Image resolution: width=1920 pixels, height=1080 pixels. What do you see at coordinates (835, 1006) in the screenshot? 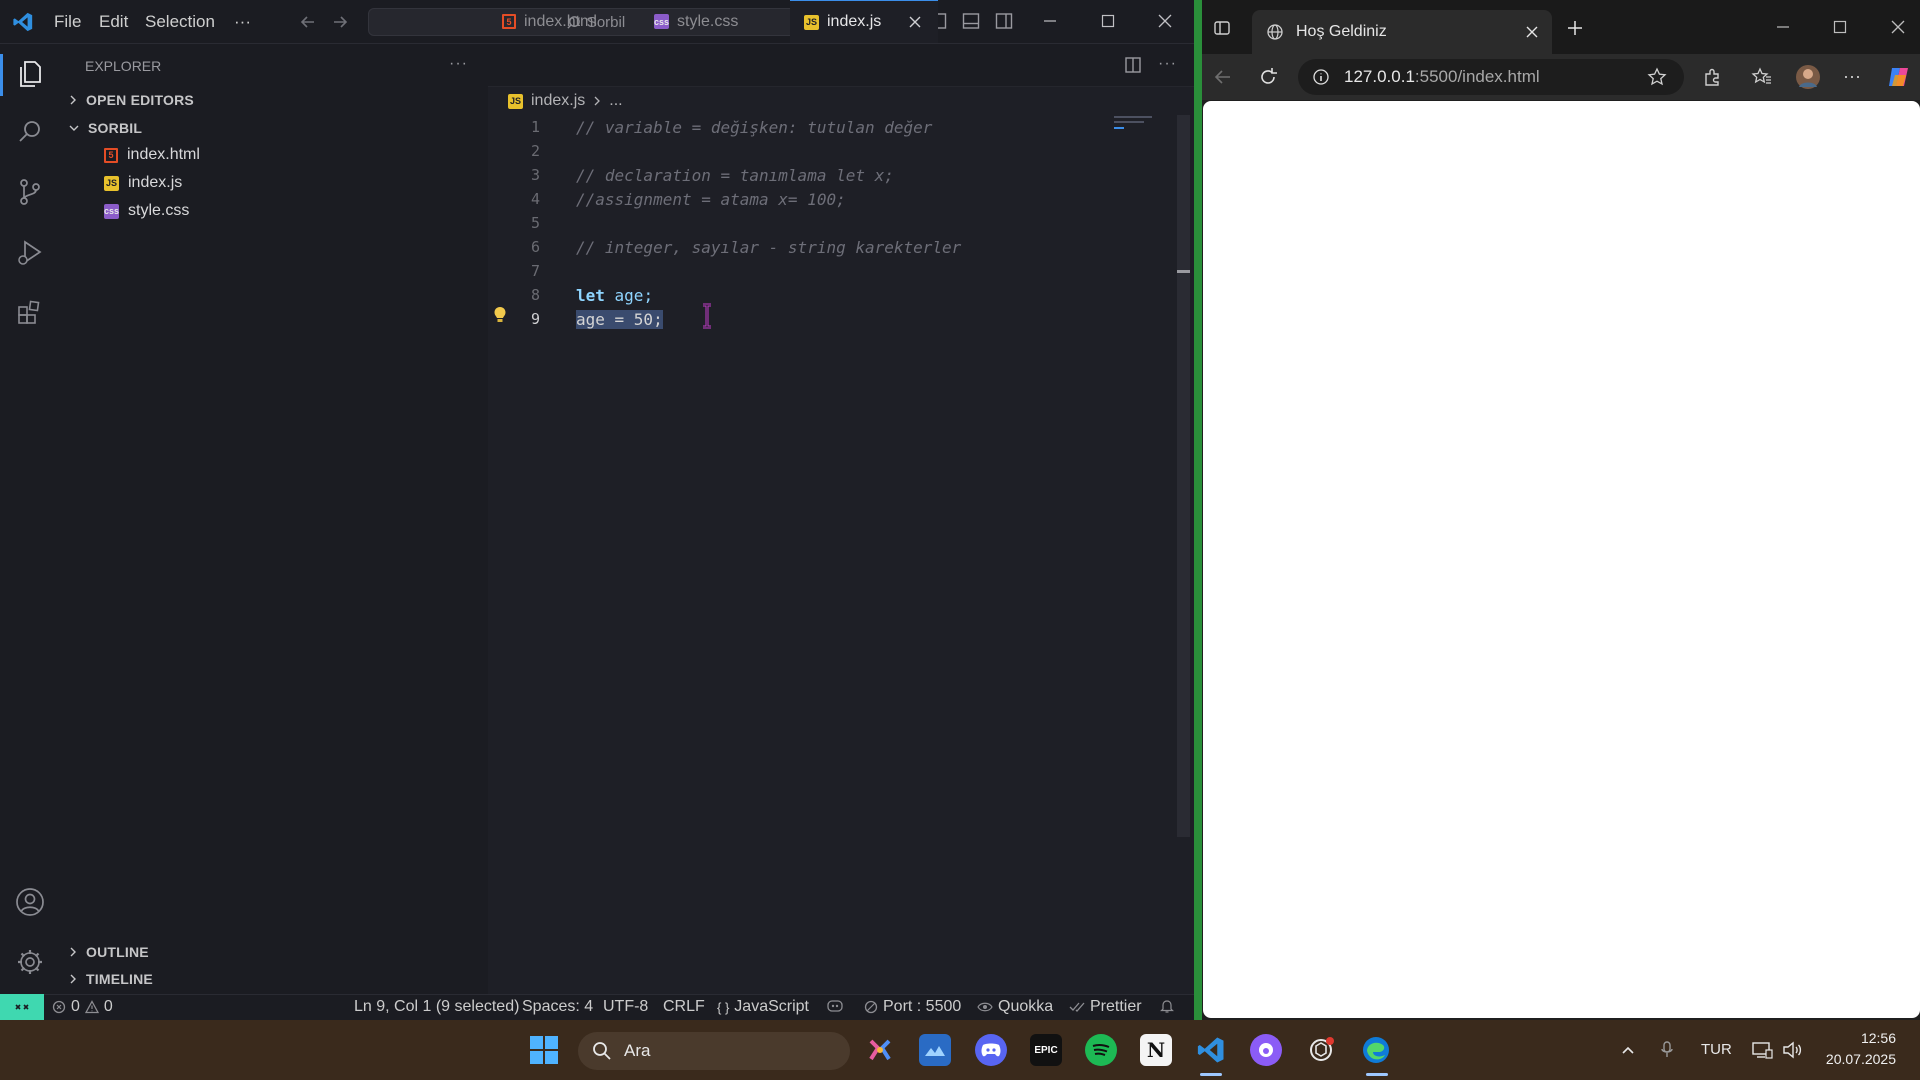
I see `copilot-status-icon` at bounding box center [835, 1006].